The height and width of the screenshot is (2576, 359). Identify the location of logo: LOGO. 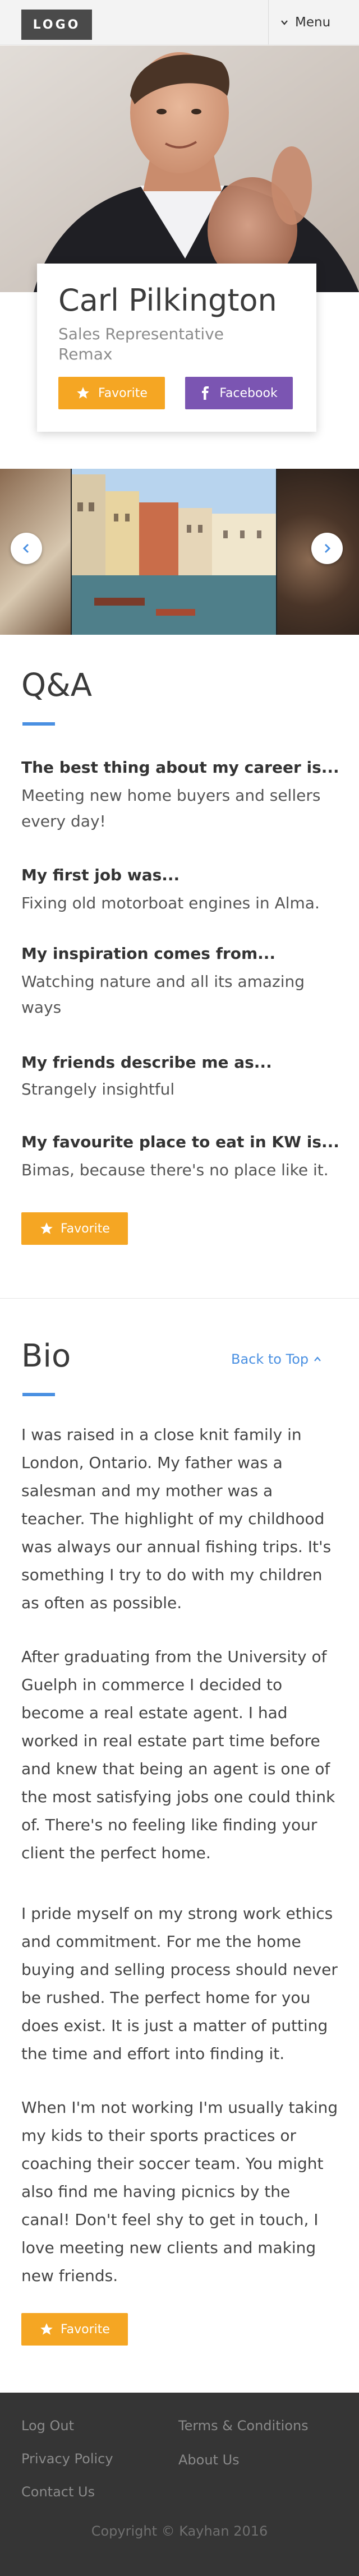
(56, 25).